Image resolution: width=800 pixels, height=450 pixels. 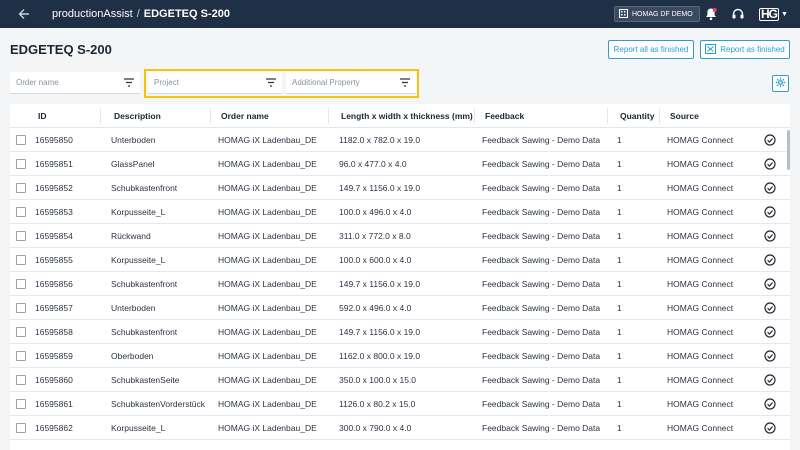 What do you see at coordinates (54, 140) in the screenshot?
I see `cell-id: 16595850` at bounding box center [54, 140].